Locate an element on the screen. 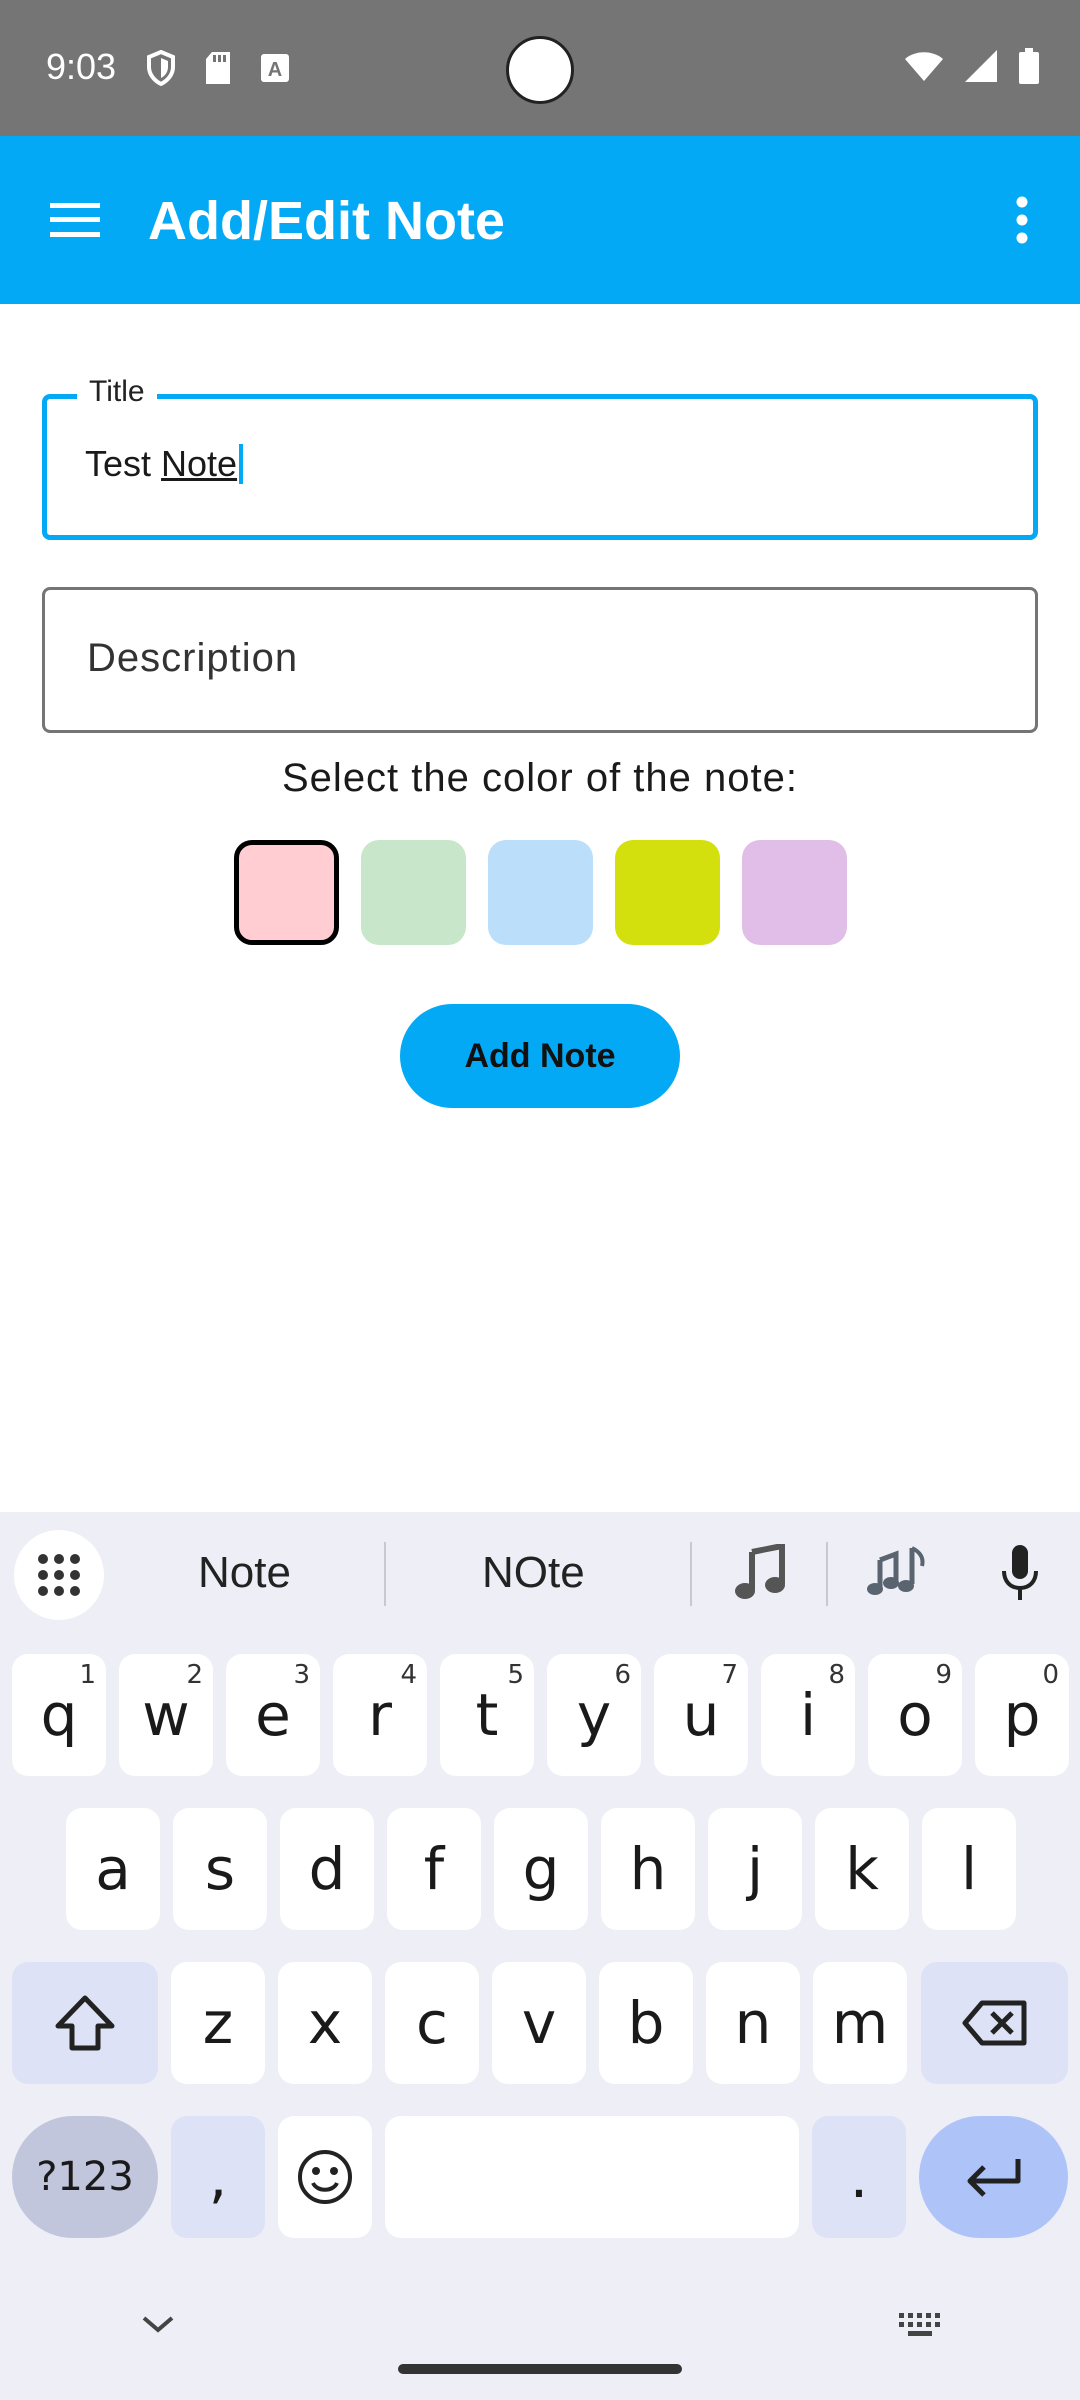 The height and width of the screenshot is (2400, 1080). key-g: g is located at coordinates (541, 1869).